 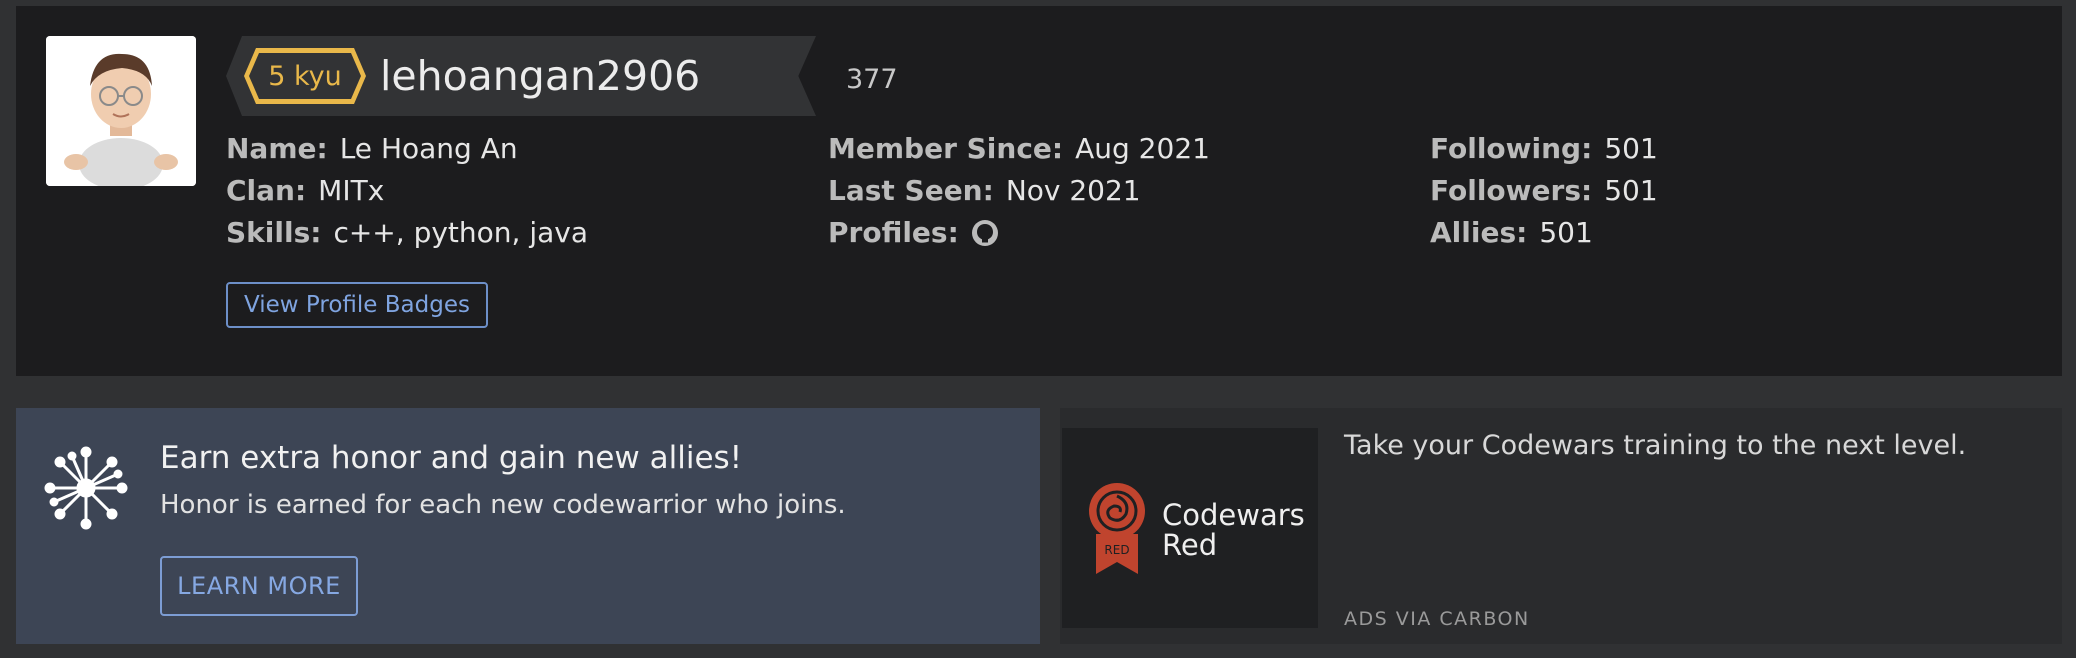 I want to click on rank-label: 5 kyu, so click(x=305, y=76).